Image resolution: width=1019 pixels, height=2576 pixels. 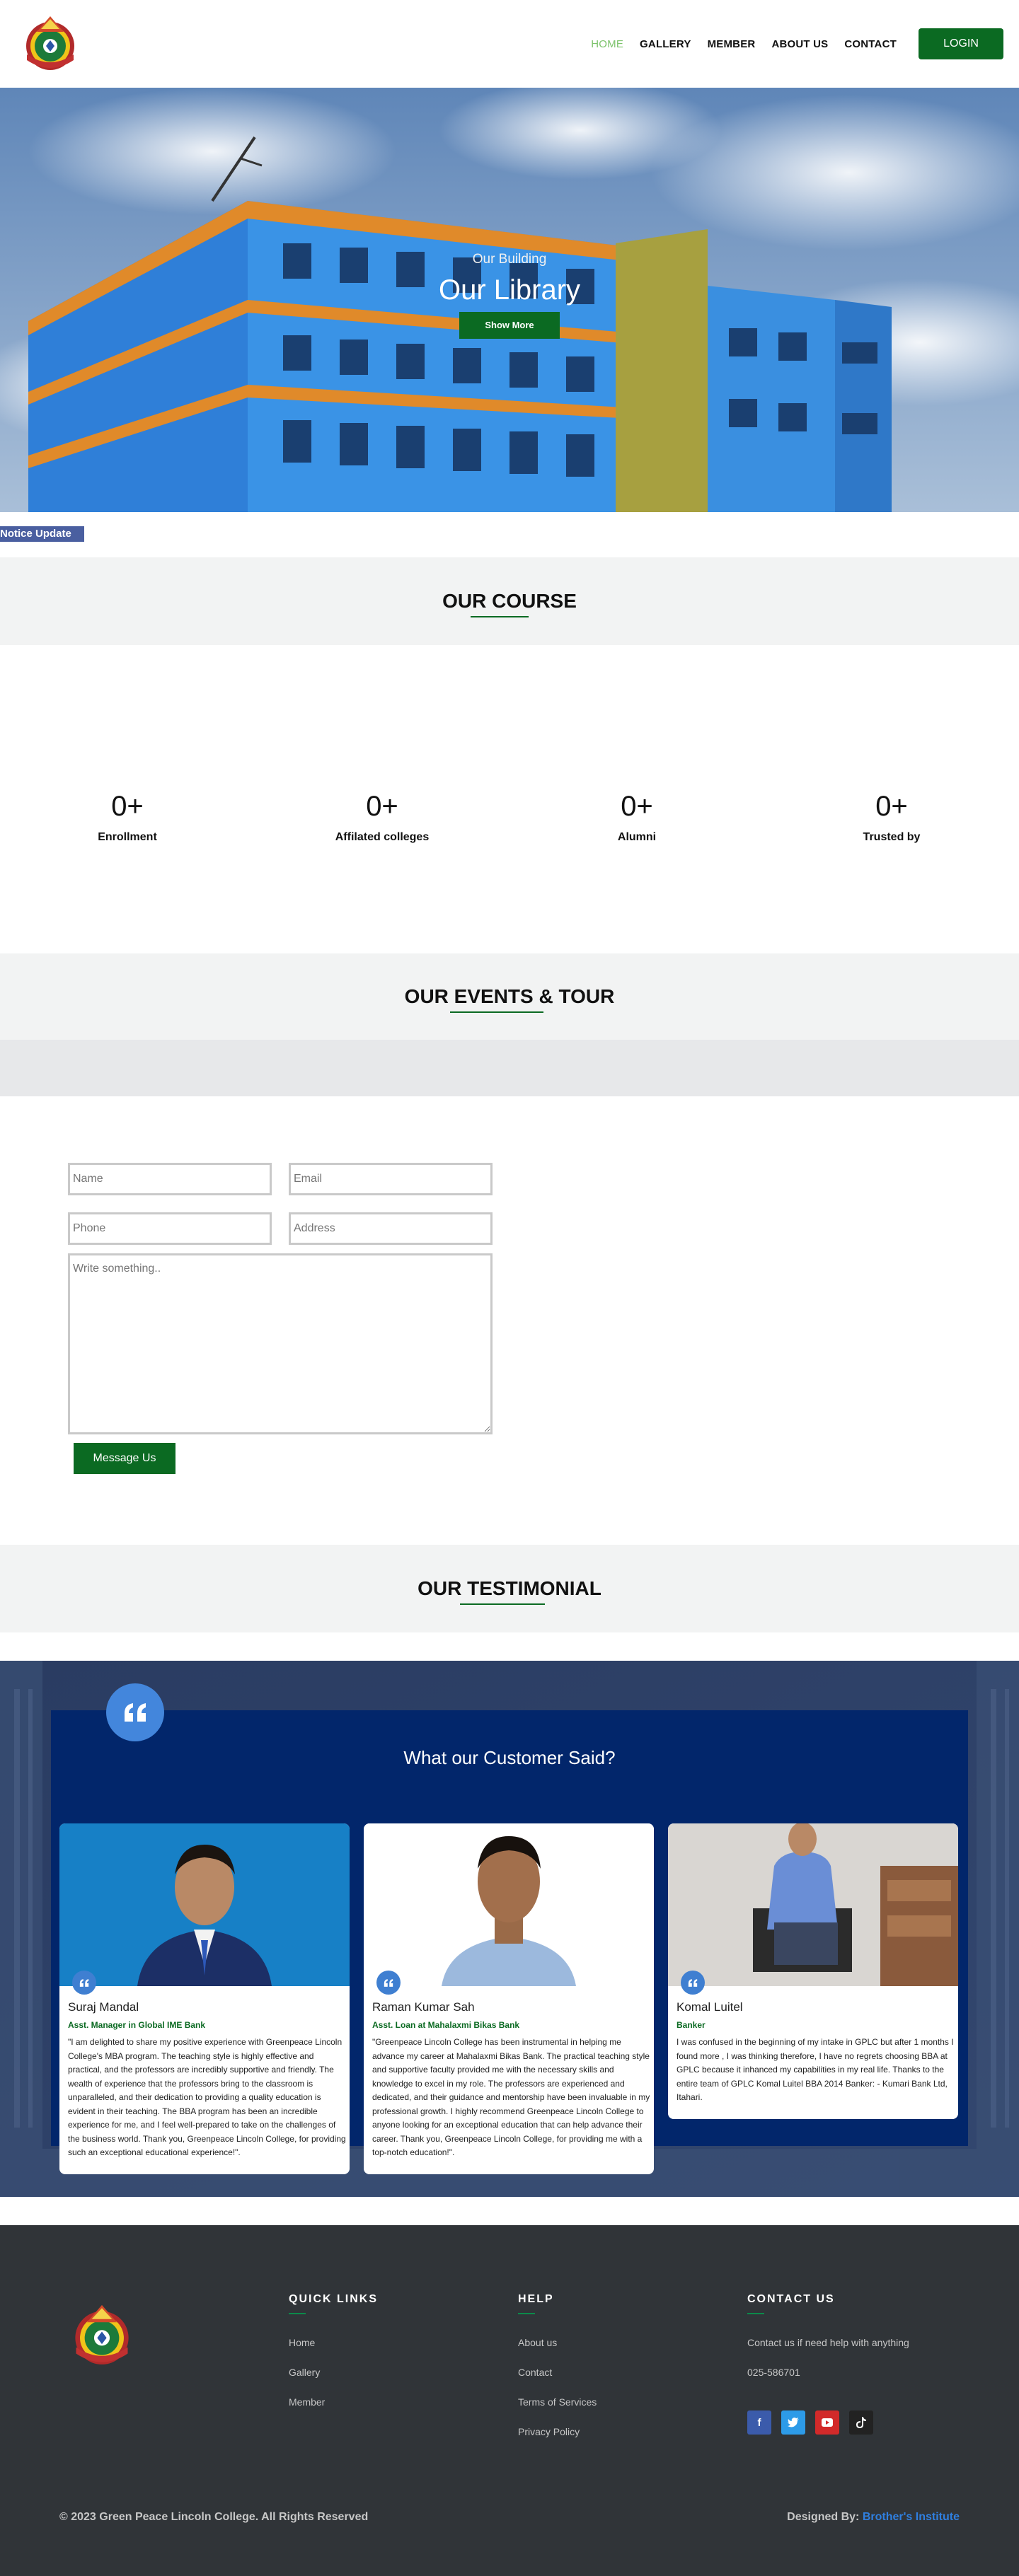 I want to click on testimonial-section-title: OUR TESTIMONIAL, so click(x=509, y=1591).